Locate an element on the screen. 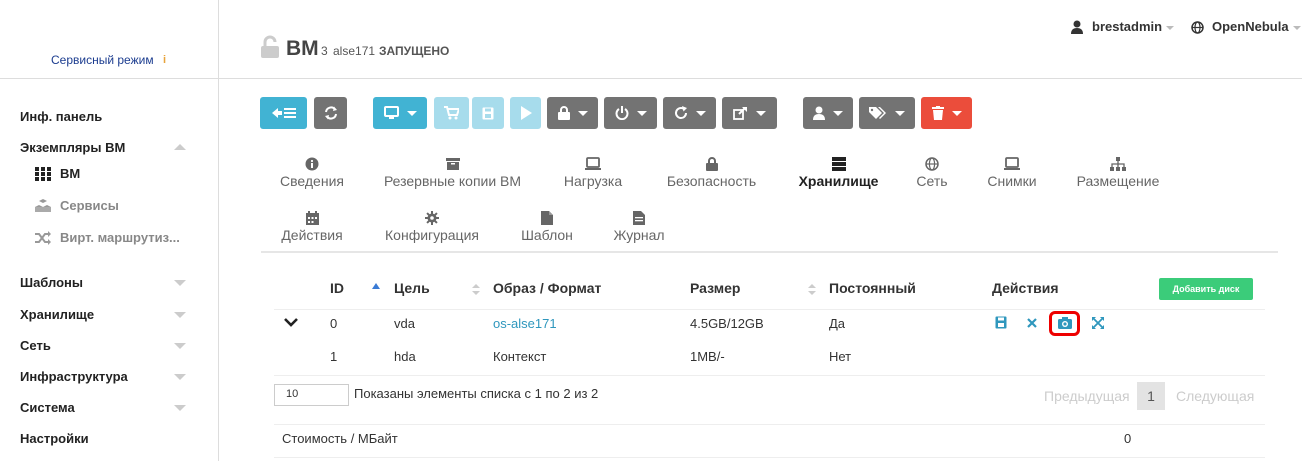  power-icon is located at coordinates (621, 113).